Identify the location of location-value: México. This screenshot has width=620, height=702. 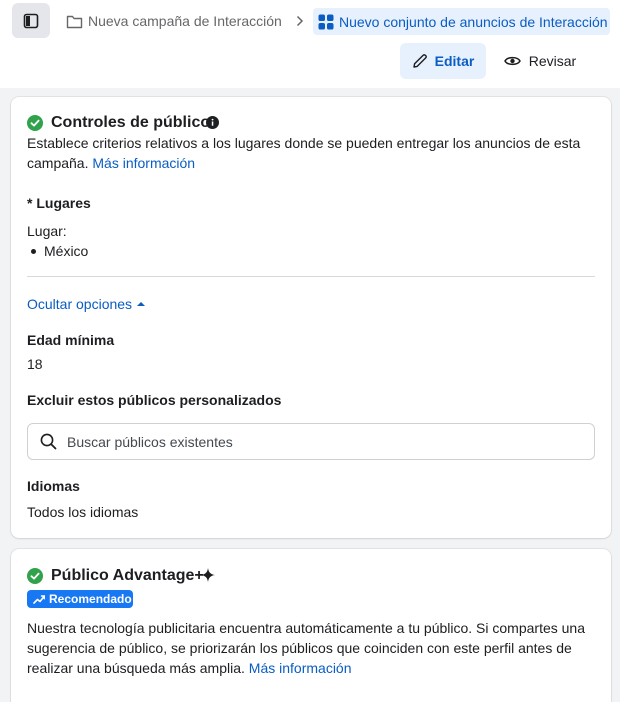
(66, 251).